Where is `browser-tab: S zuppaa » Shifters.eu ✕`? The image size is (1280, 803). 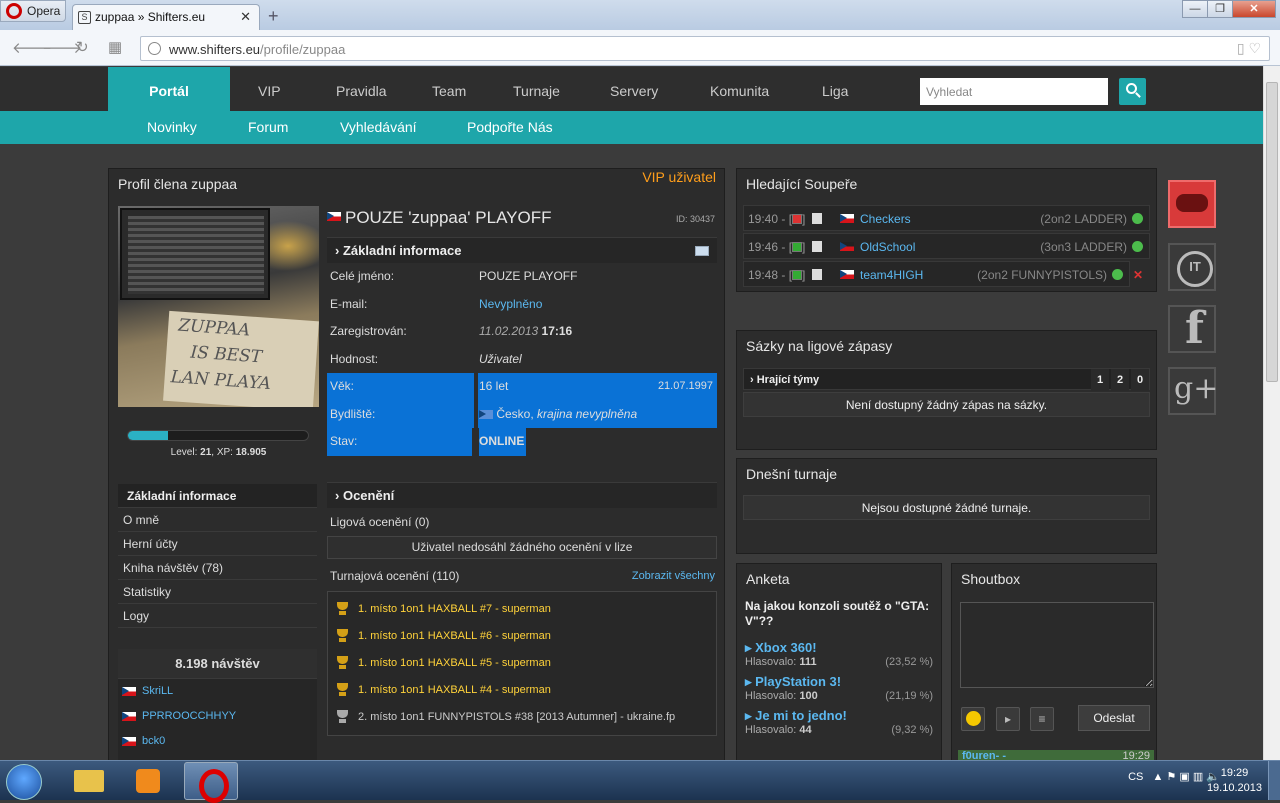 browser-tab: S zuppaa » Shifters.eu ✕ is located at coordinates (166, 17).